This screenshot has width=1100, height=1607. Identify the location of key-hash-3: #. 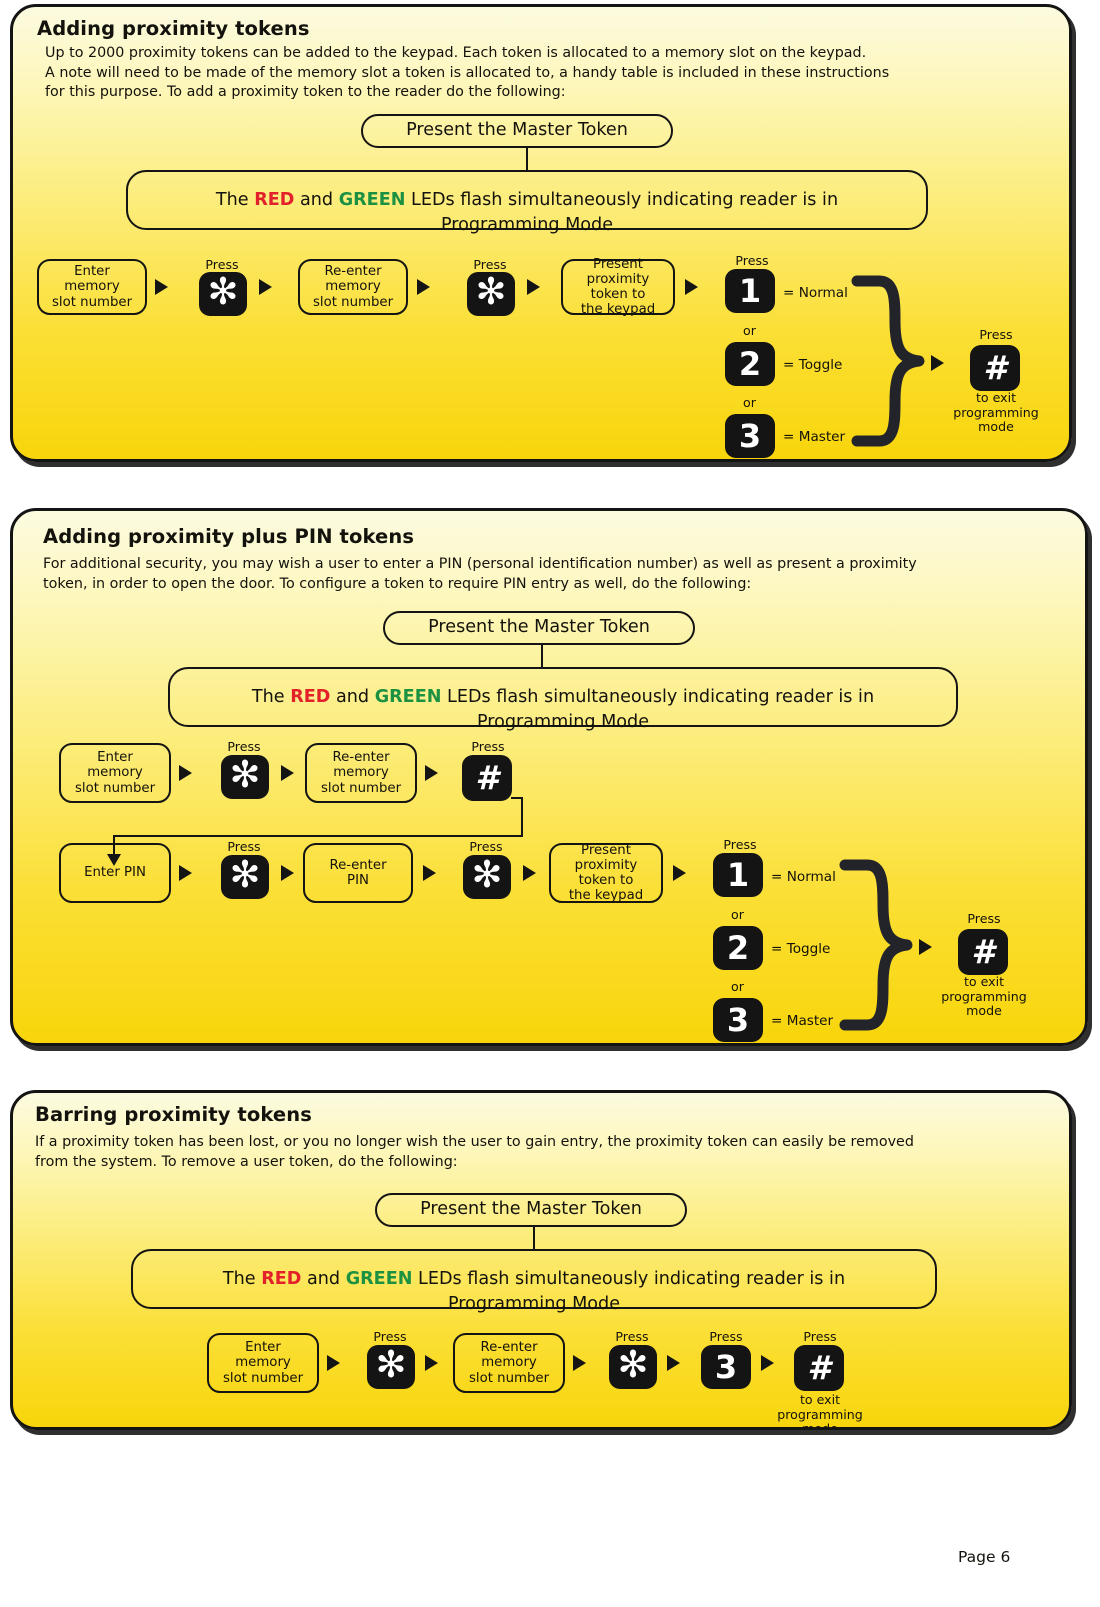
(819, 1368).